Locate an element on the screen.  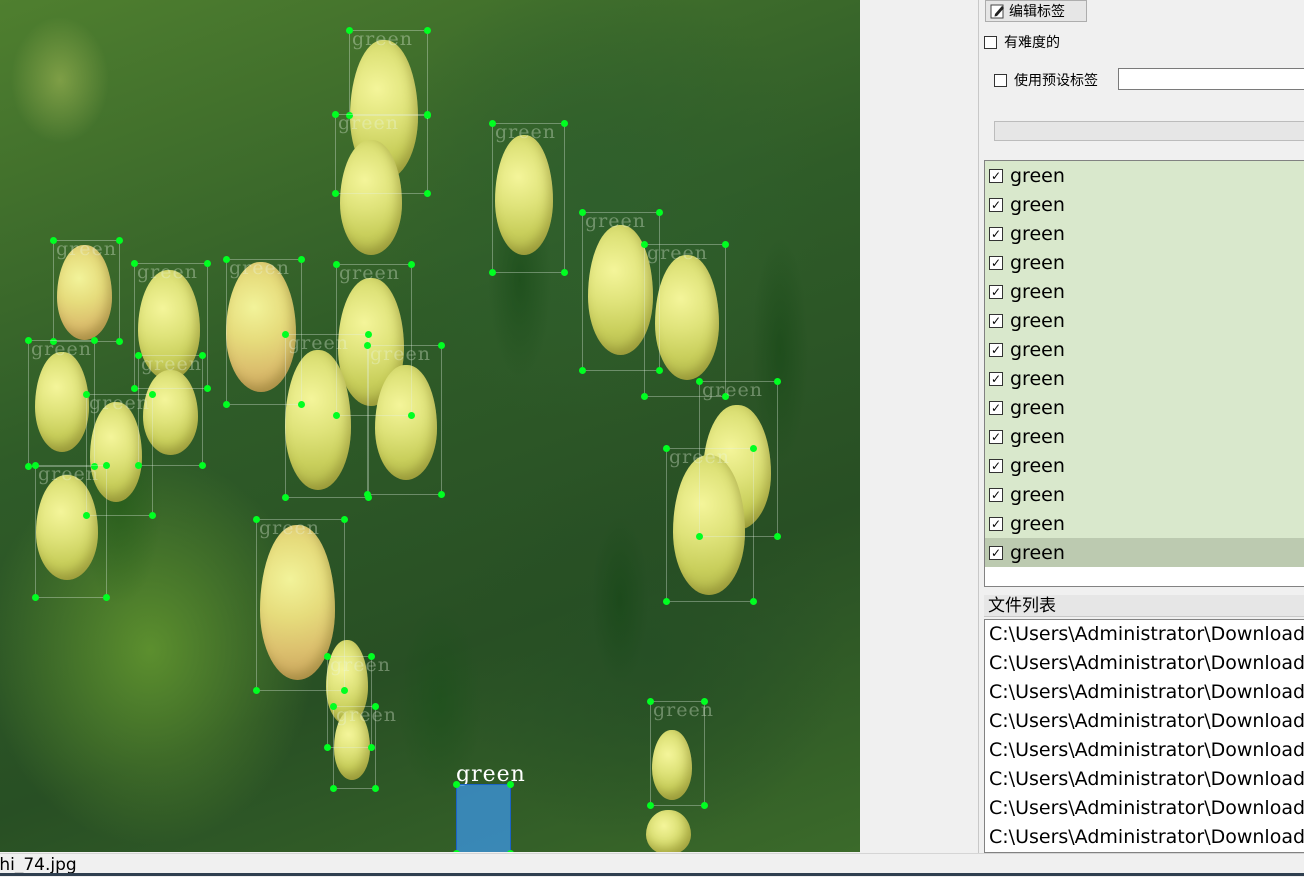
selected-bounding-box is located at coordinates (483, 816).